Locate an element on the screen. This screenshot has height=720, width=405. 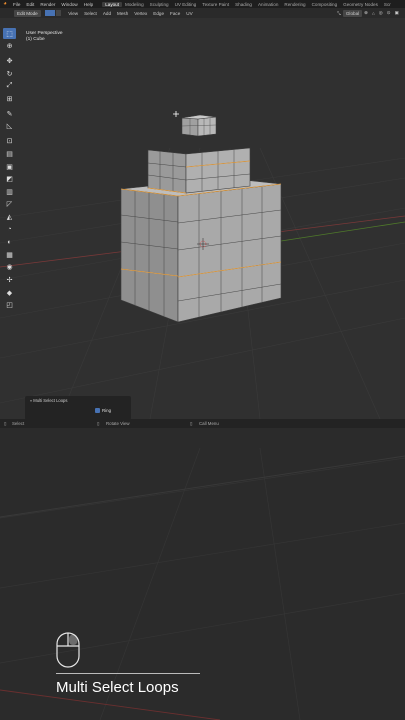
tab-animation: Animation is located at coordinates (268, 4).